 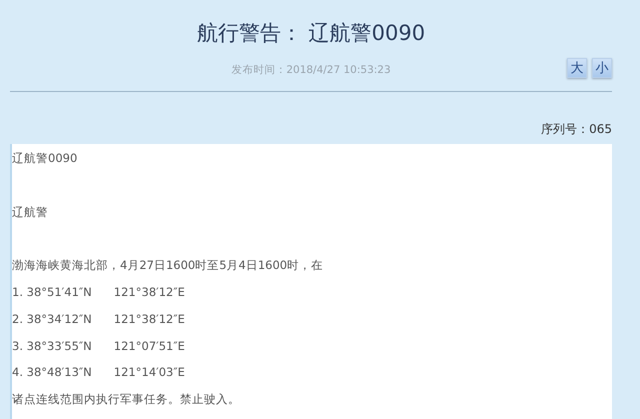 What do you see at coordinates (149, 373) in the screenshot?
I see `longitude-text: 121°14′03″E` at bounding box center [149, 373].